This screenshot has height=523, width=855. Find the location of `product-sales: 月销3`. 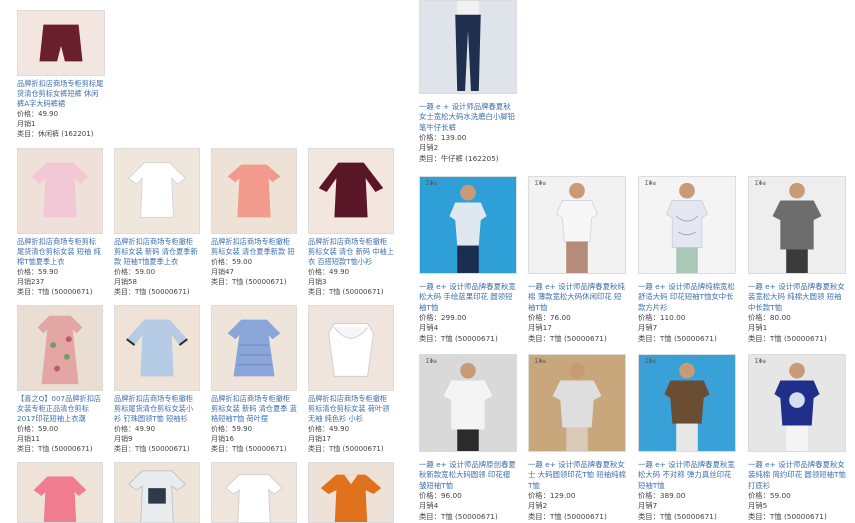

product-sales: 月销3 is located at coordinates (317, 282).